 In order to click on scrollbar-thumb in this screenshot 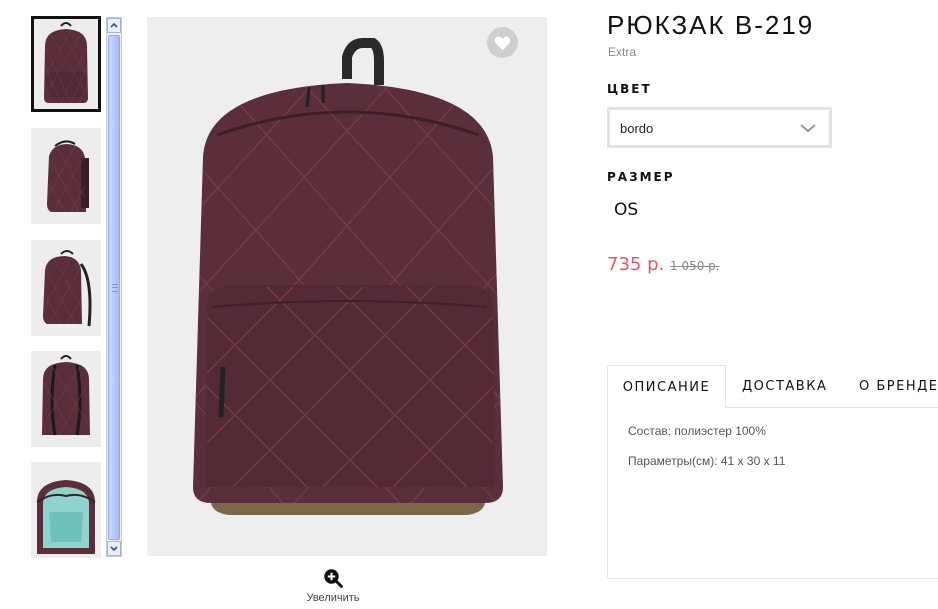, I will do `click(114, 287)`.